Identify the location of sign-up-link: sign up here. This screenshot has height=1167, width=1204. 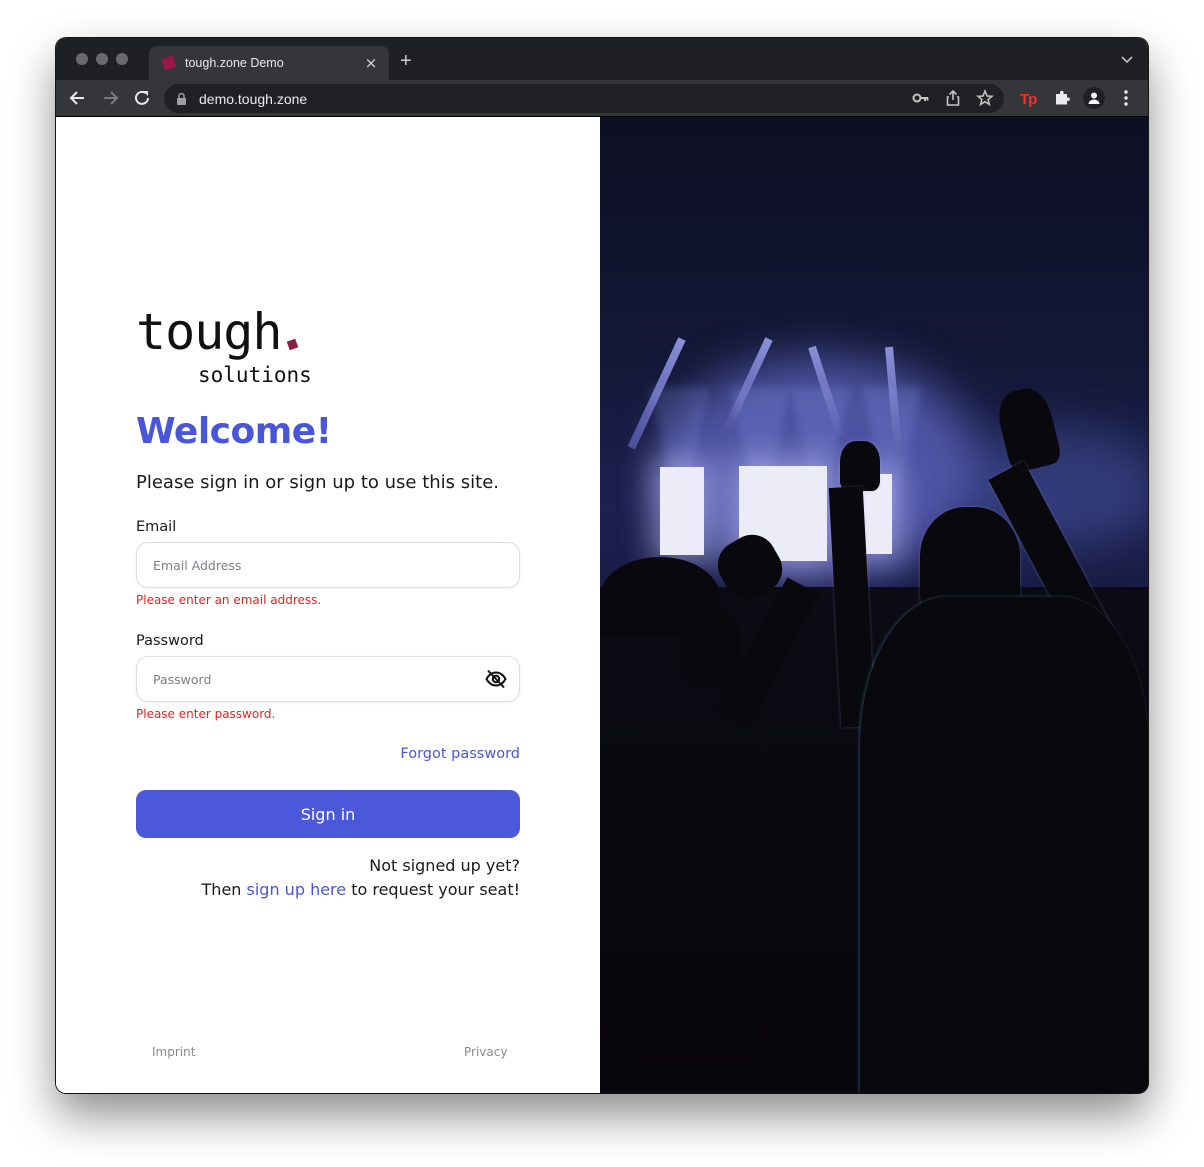
(297, 889).